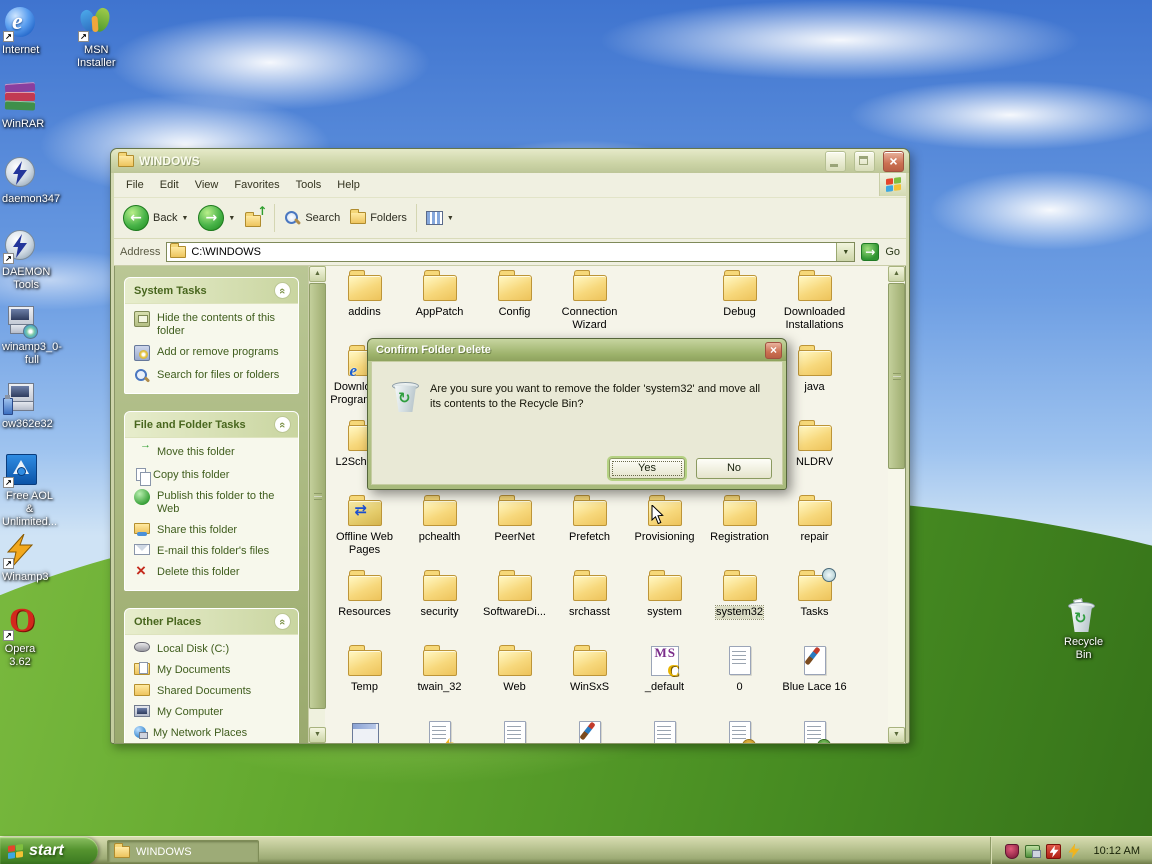  What do you see at coordinates (212, 551) in the screenshot?
I see `task-link: E-mail this folder's files` at bounding box center [212, 551].